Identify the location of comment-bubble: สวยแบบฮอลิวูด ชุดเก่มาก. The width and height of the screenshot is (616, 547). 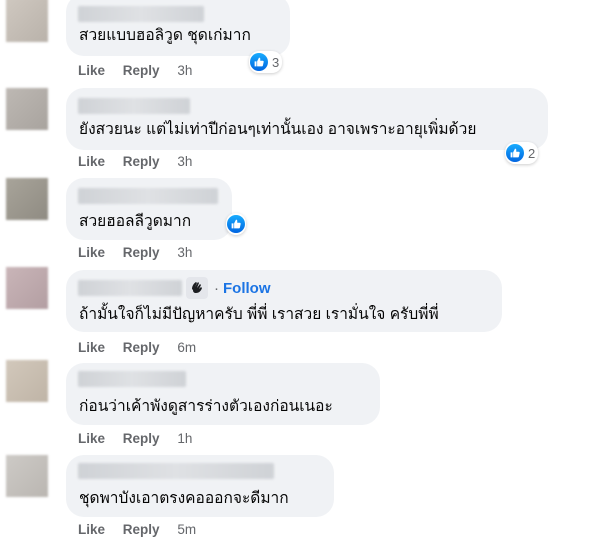
(178, 28).